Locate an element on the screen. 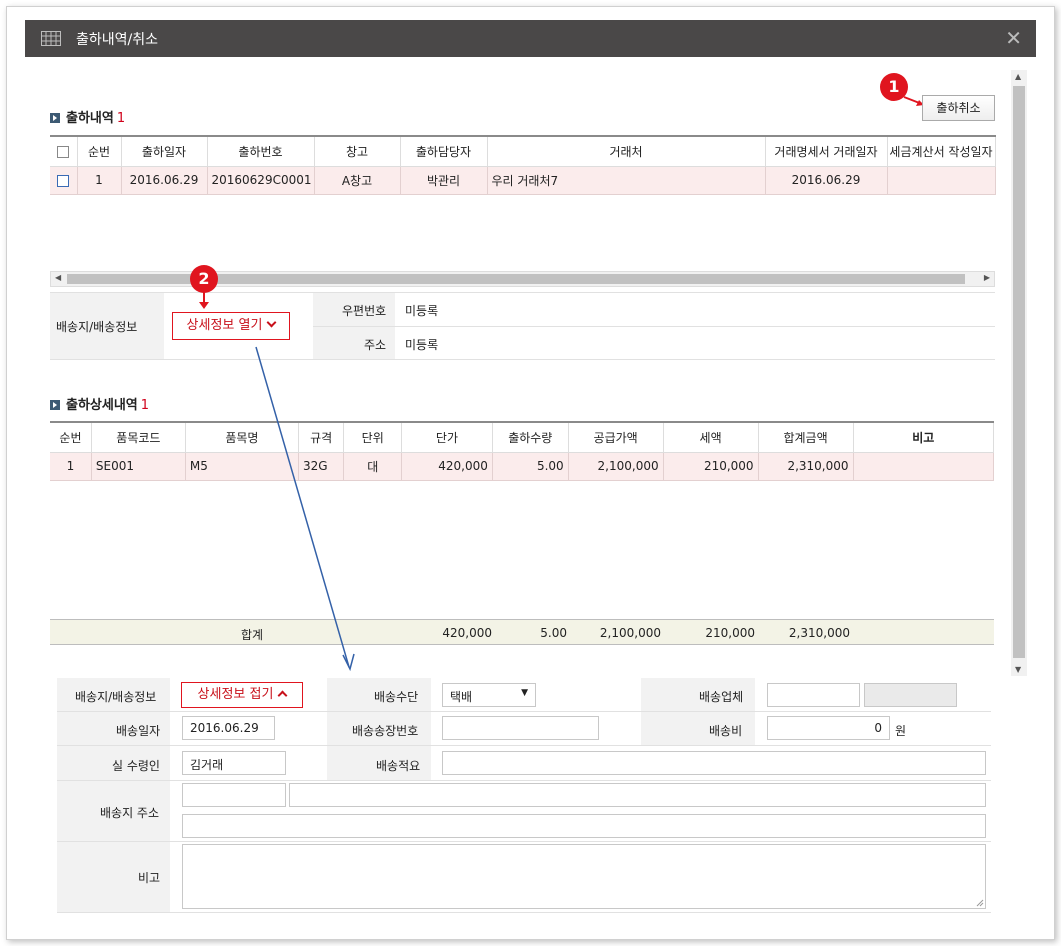 This screenshot has width=1061, height=946. cell-date: 2016.06.29 is located at coordinates (164, 180).